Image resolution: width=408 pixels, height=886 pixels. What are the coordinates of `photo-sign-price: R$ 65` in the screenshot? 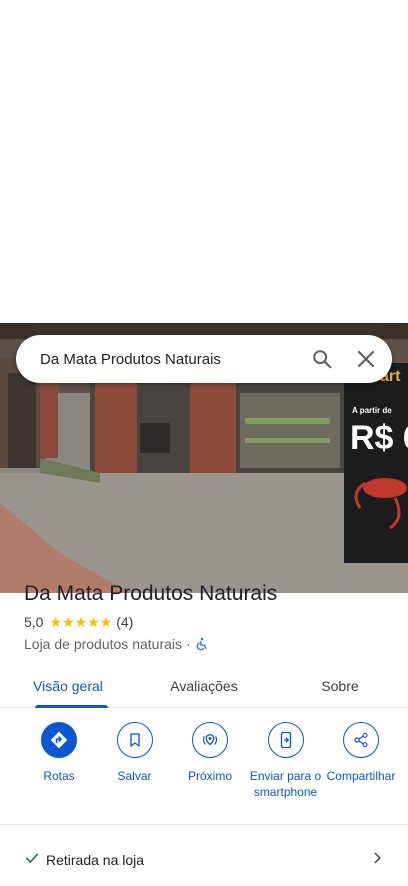 It's located at (379, 438).